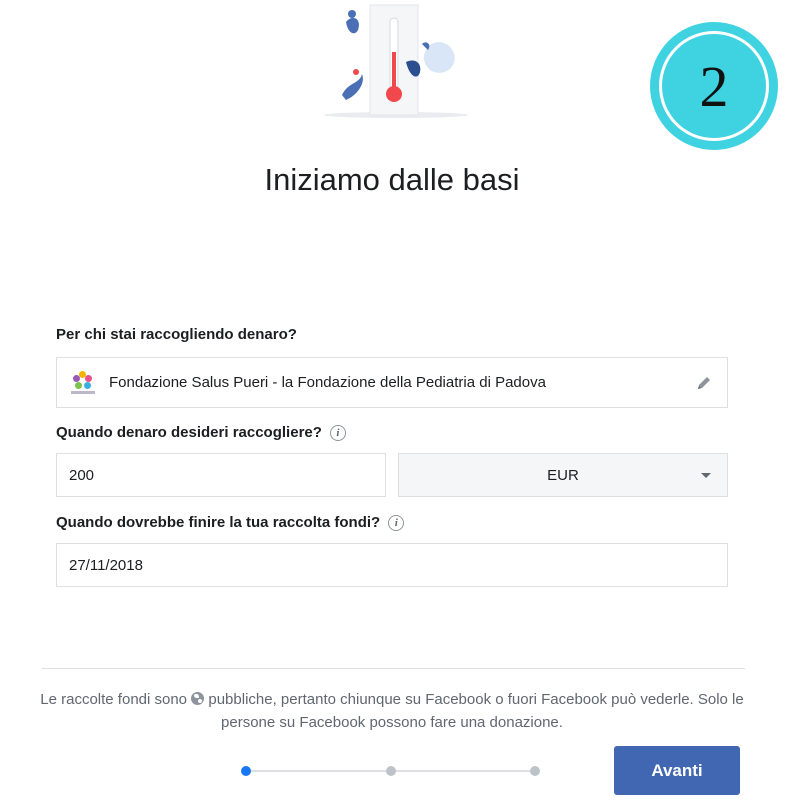 This screenshot has height=800, width=800. What do you see at coordinates (396, 61) in the screenshot?
I see `fundraiser-illustration` at bounding box center [396, 61].